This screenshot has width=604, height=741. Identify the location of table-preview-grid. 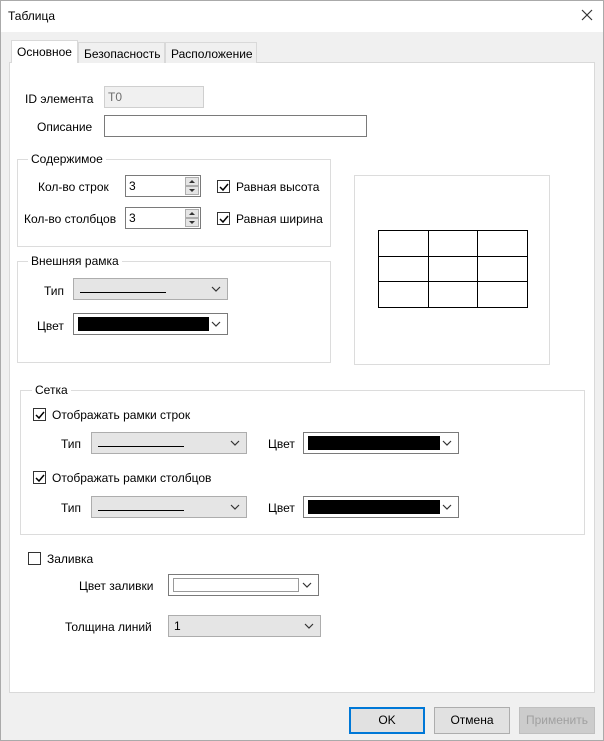
(453, 269).